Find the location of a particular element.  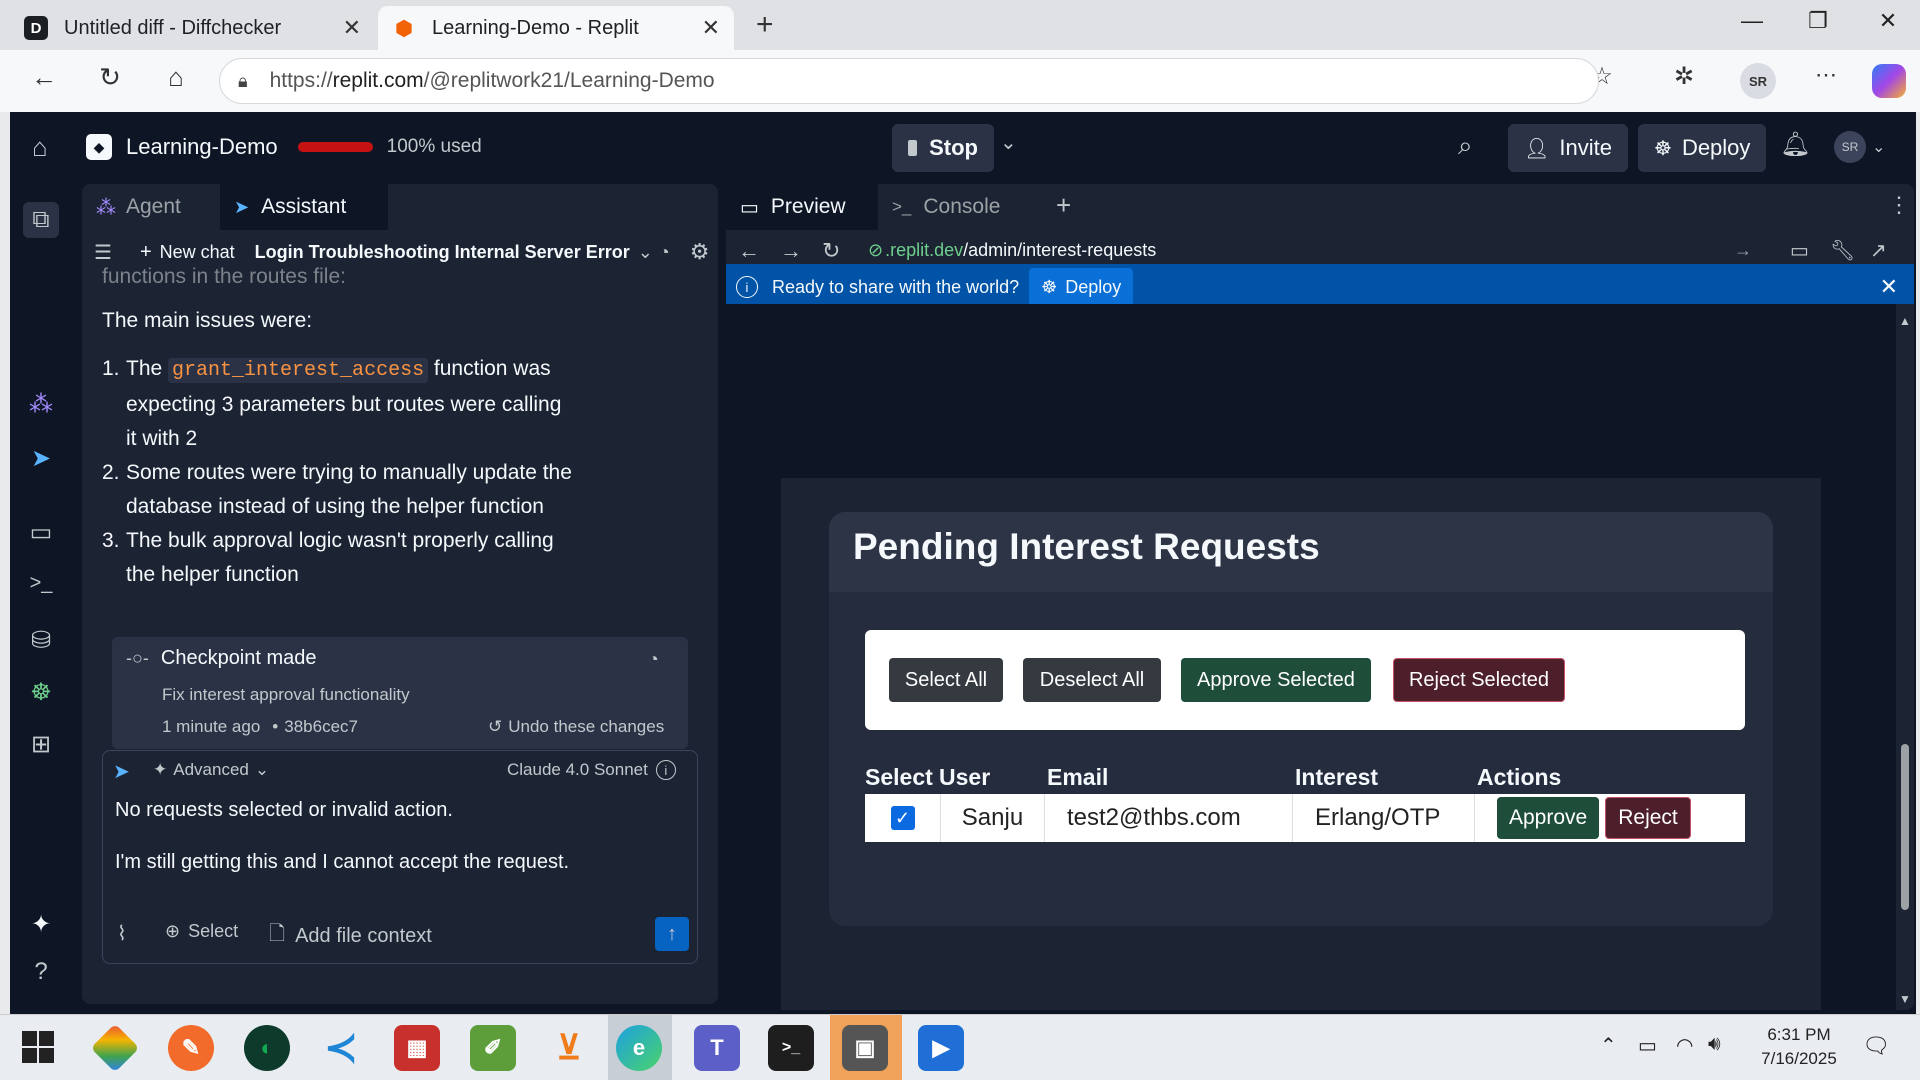

reject-selected-button: Reject Selected is located at coordinates (1479, 680).